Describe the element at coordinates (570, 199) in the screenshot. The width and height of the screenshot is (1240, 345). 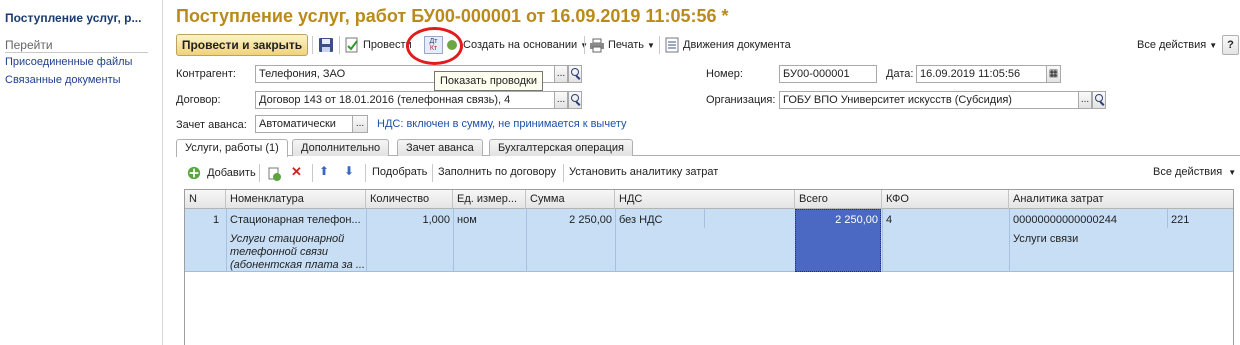
I see `column-header-sum: Сумма` at that location.